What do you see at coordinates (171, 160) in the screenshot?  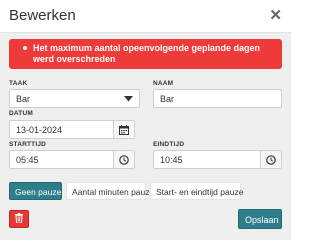 I see `eindtijd-value: 10:45` at bounding box center [171, 160].